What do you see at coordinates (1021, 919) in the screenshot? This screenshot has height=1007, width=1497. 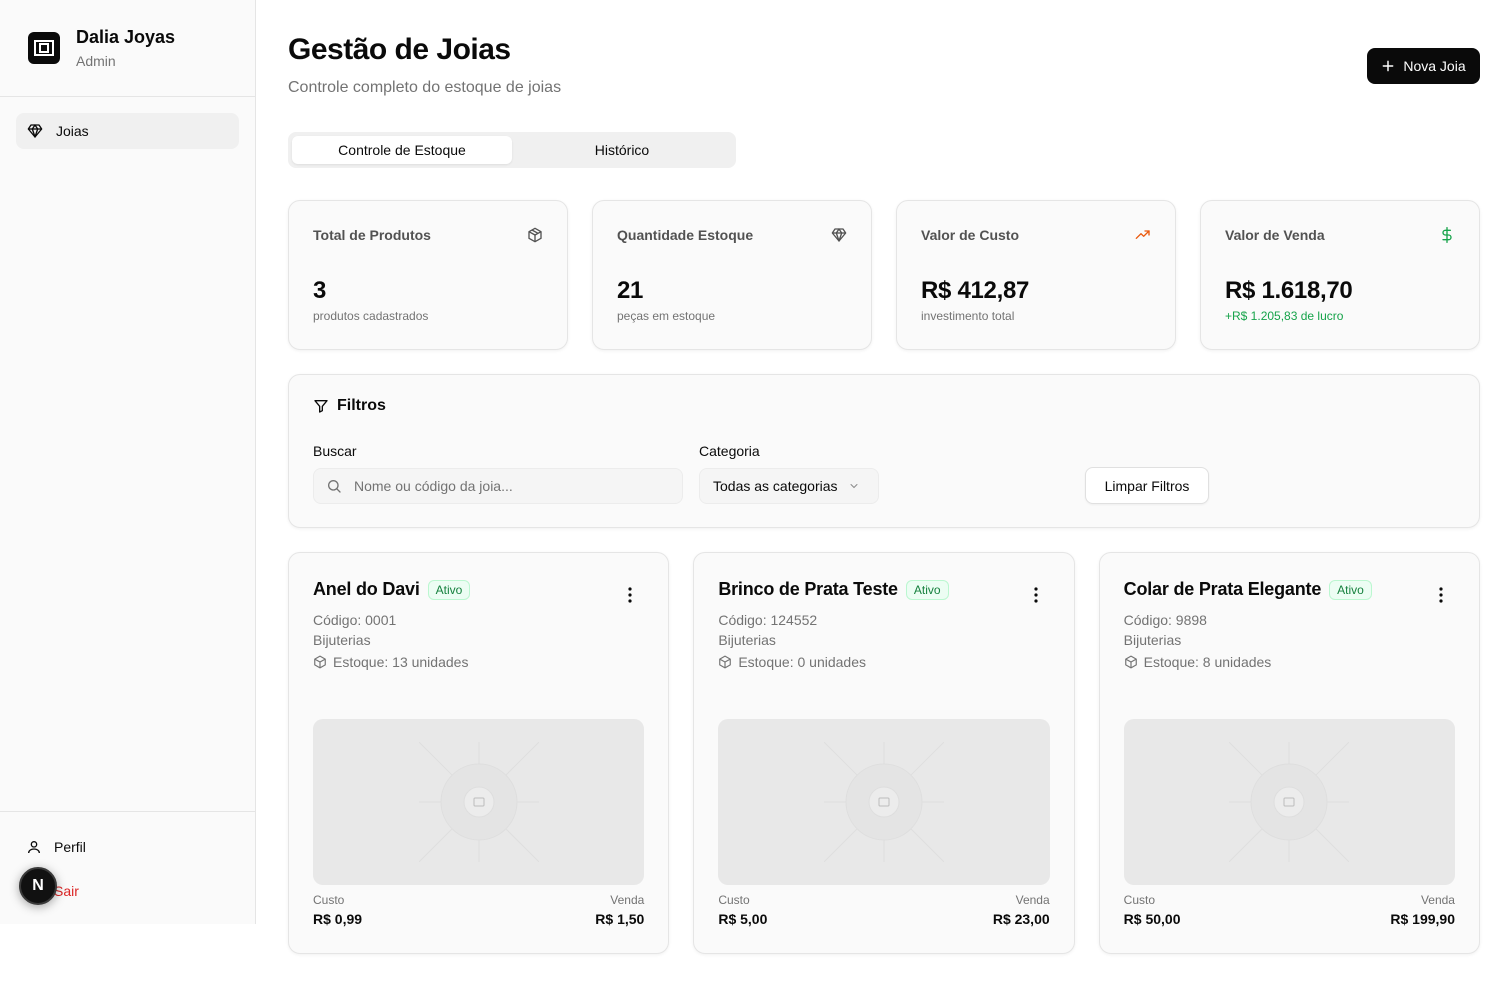 I see `sale-value: R$ 23,00` at bounding box center [1021, 919].